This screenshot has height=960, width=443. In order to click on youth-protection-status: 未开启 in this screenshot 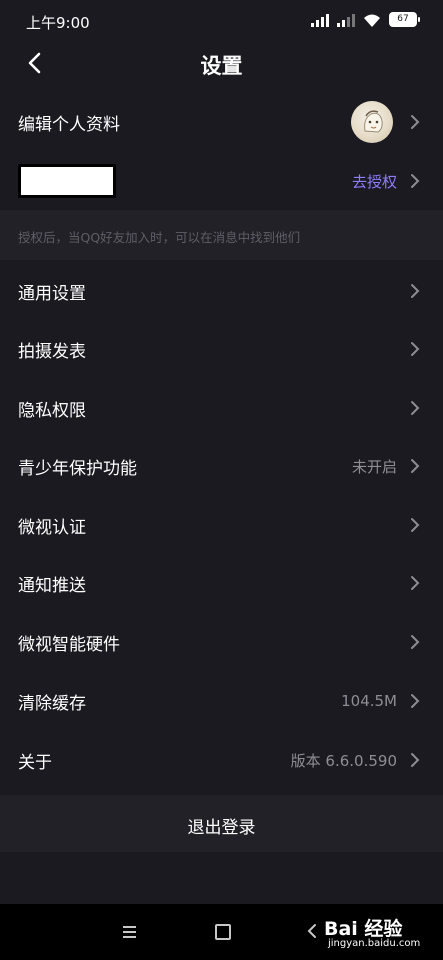, I will do `click(374, 466)`.